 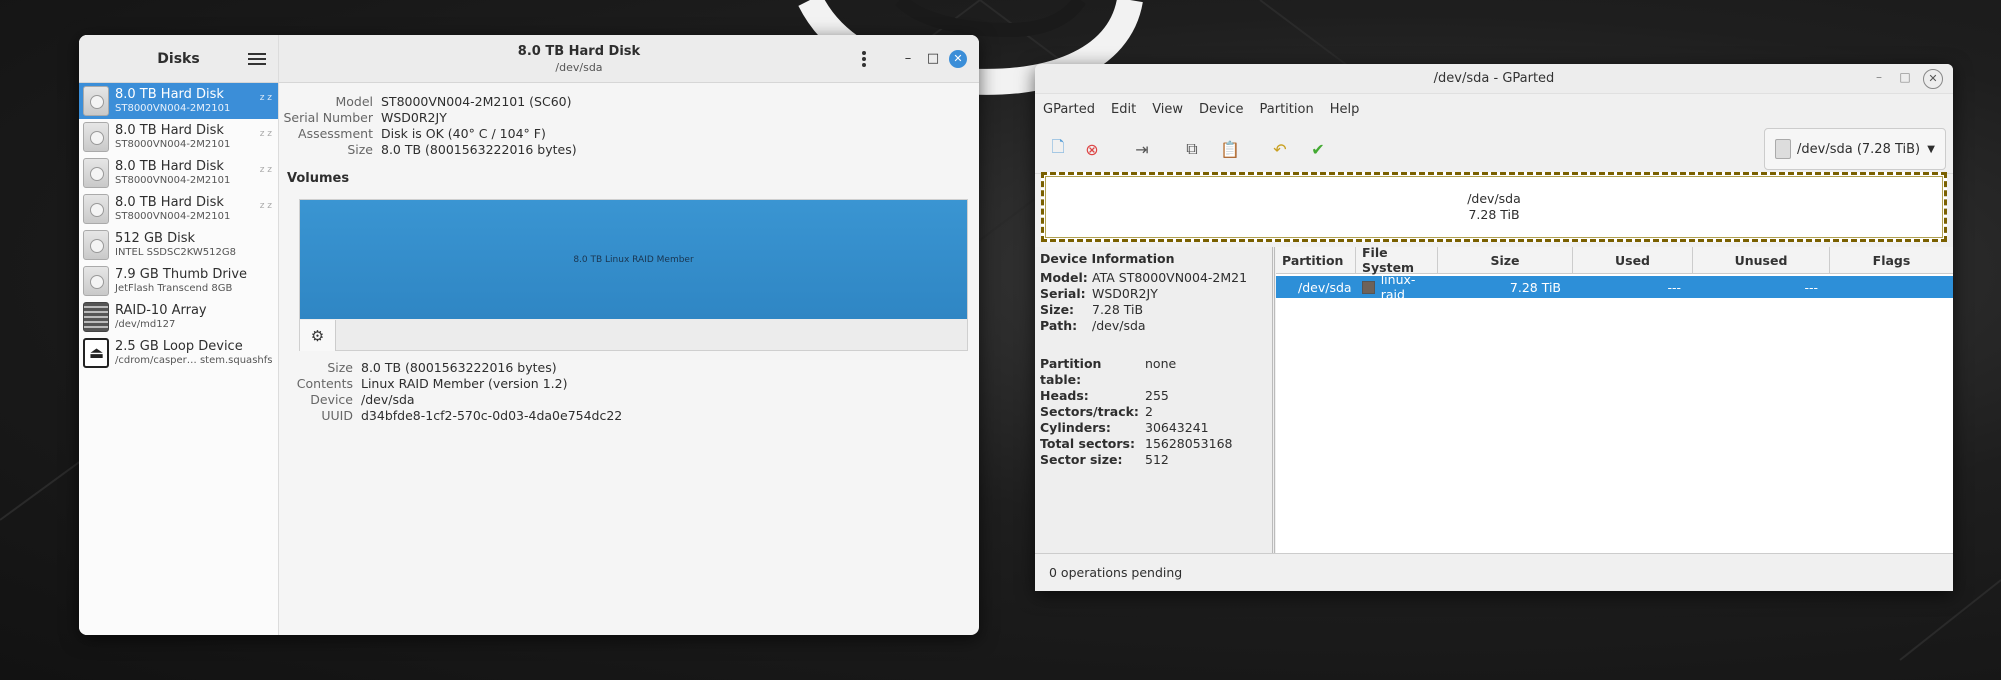 What do you see at coordinates (1230, 149) in the screenshot?
I see `paste-icon: 📋` at bounding box center [1230, 149].